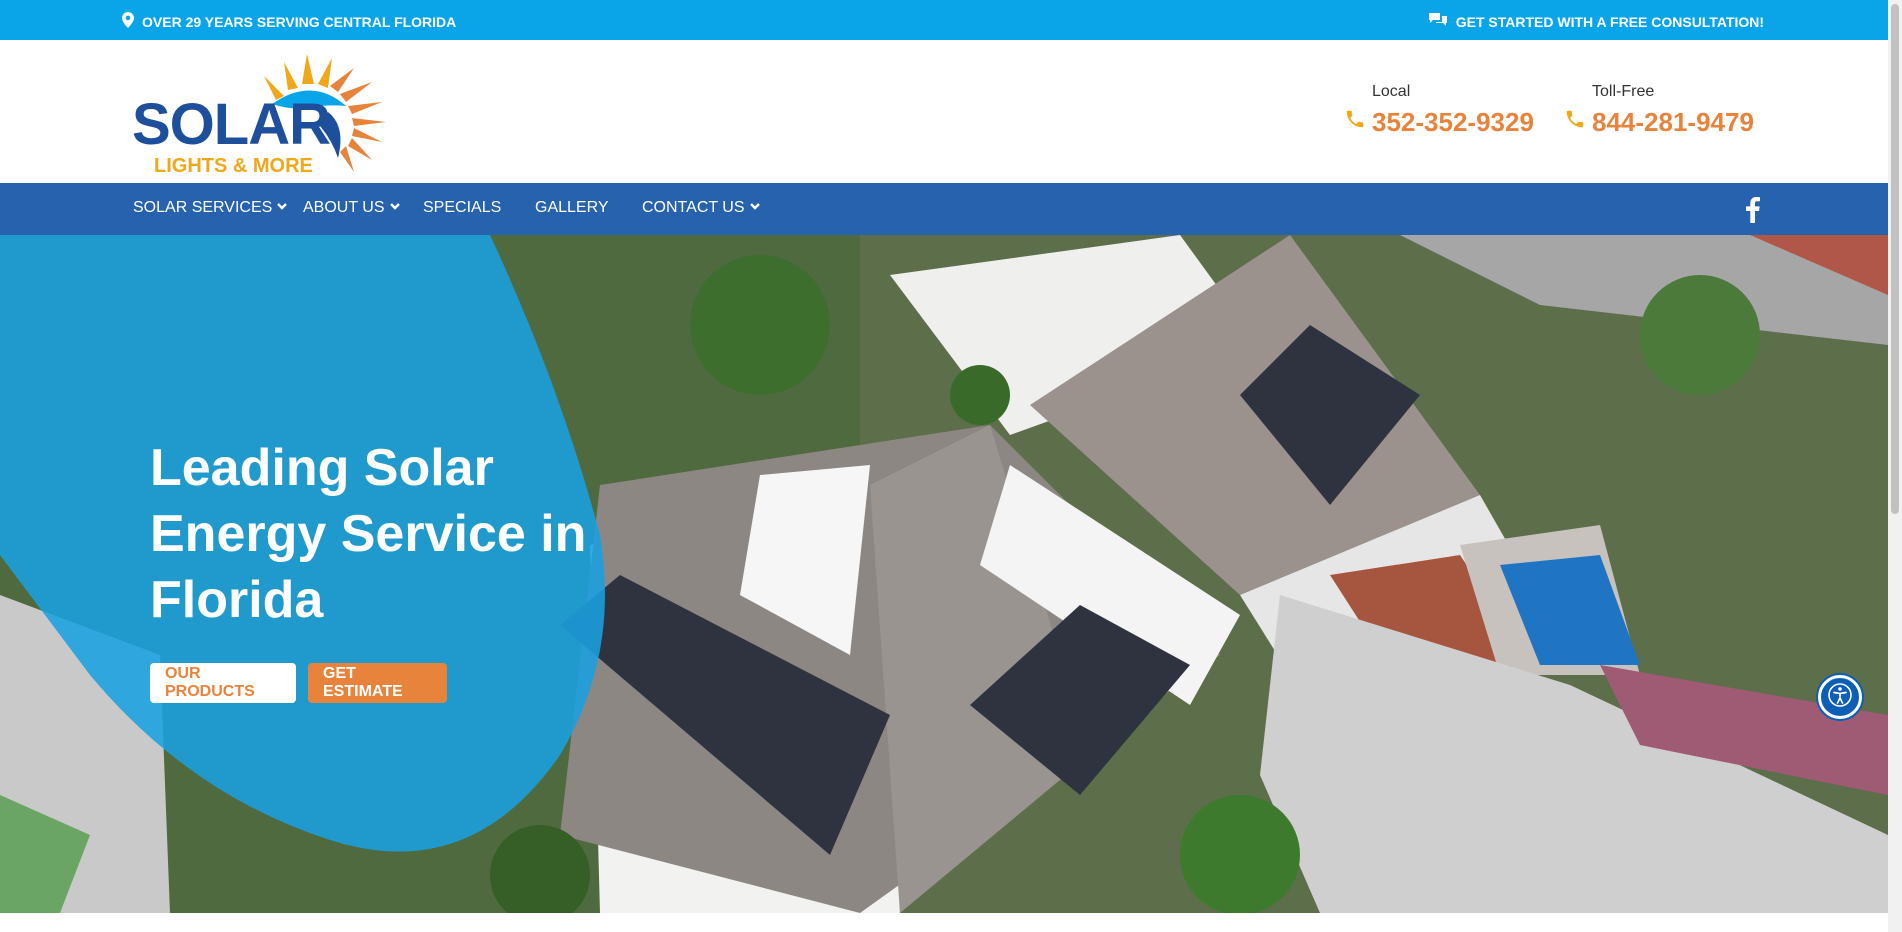 The image size is (1902, 932). Describe the element at coordinates (377, 683) in the screenshot. I see `get-estimate-button: GET ESTIMATE` at that location.